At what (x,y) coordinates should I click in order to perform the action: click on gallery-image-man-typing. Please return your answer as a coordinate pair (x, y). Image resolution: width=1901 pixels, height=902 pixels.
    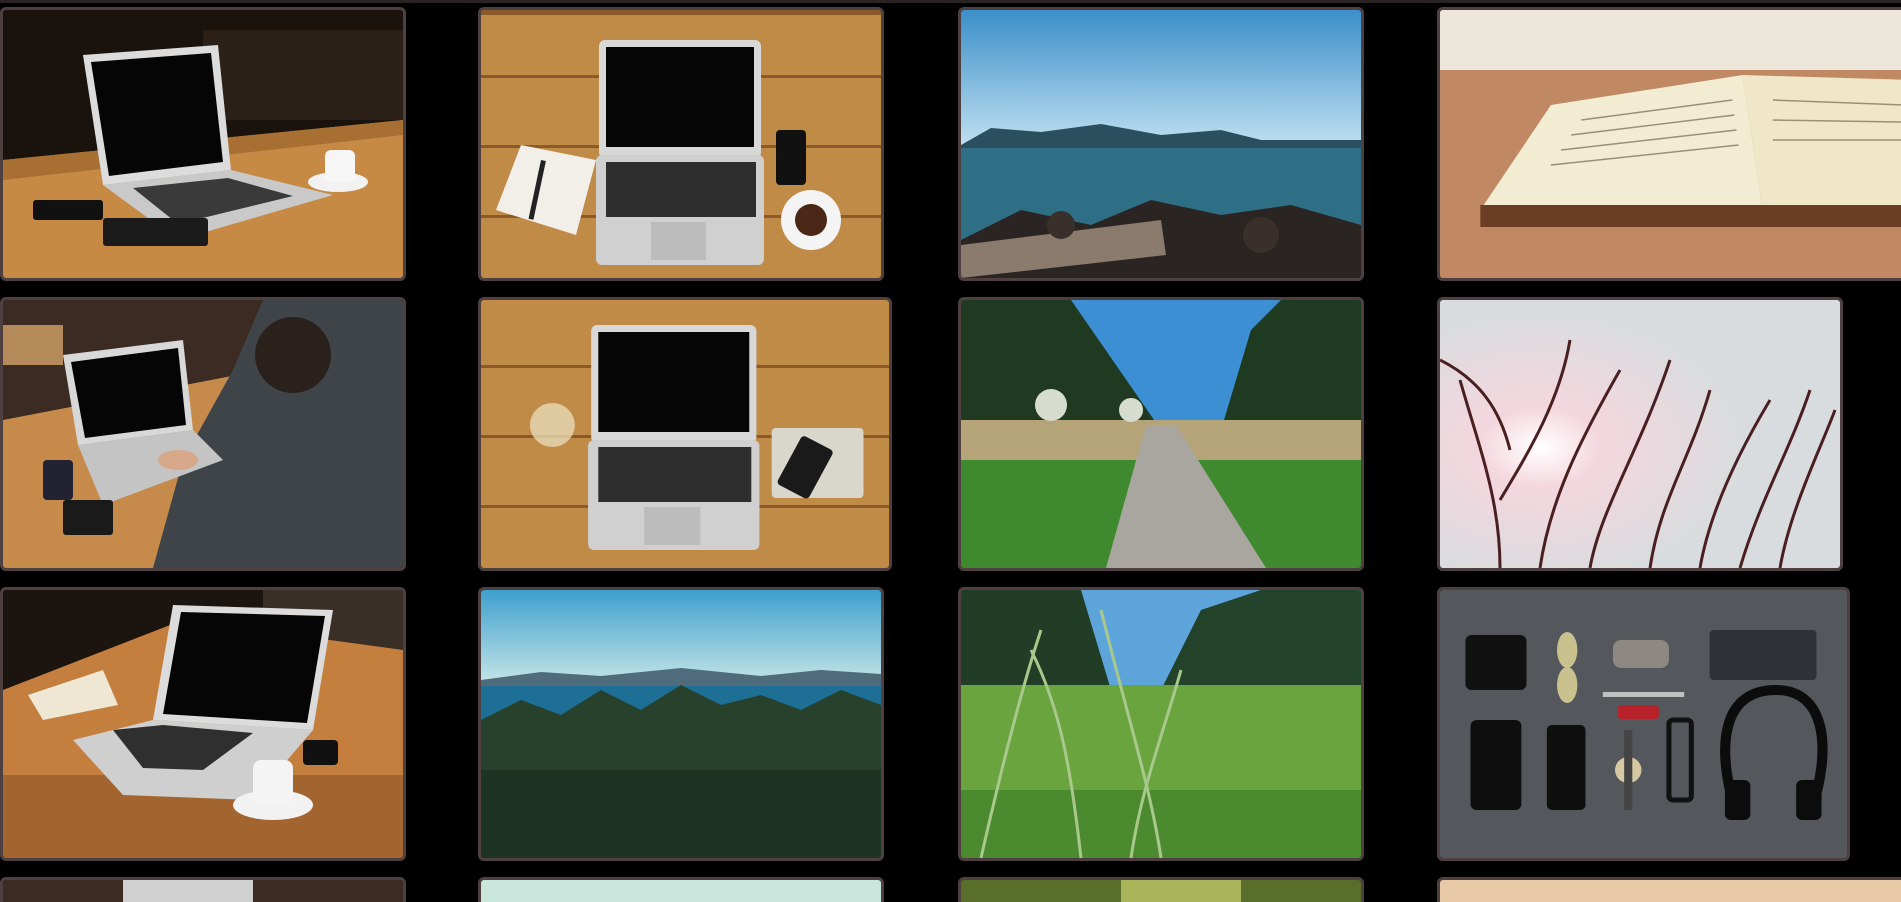
    Looking at the image, I should click on (203, 434).